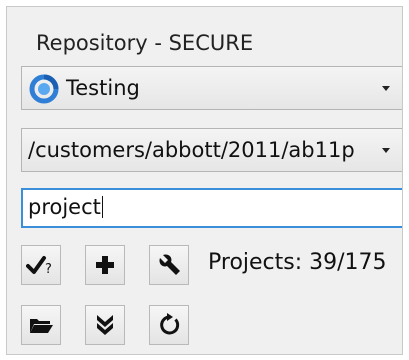 The height and width of the screenshot is (360, 409). I want to click on projects-count: Projects: 39/175, so click(297, 262).